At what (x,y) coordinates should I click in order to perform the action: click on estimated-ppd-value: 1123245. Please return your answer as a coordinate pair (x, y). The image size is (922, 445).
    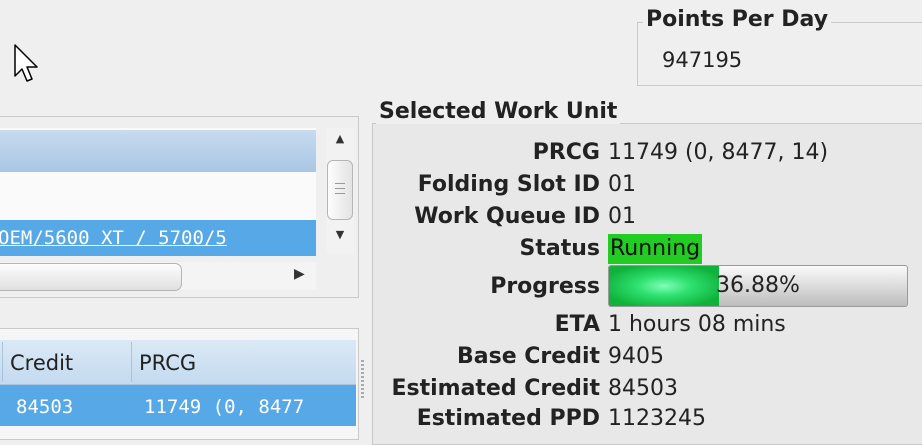
    Looking at the image, I should click on (657, 418).